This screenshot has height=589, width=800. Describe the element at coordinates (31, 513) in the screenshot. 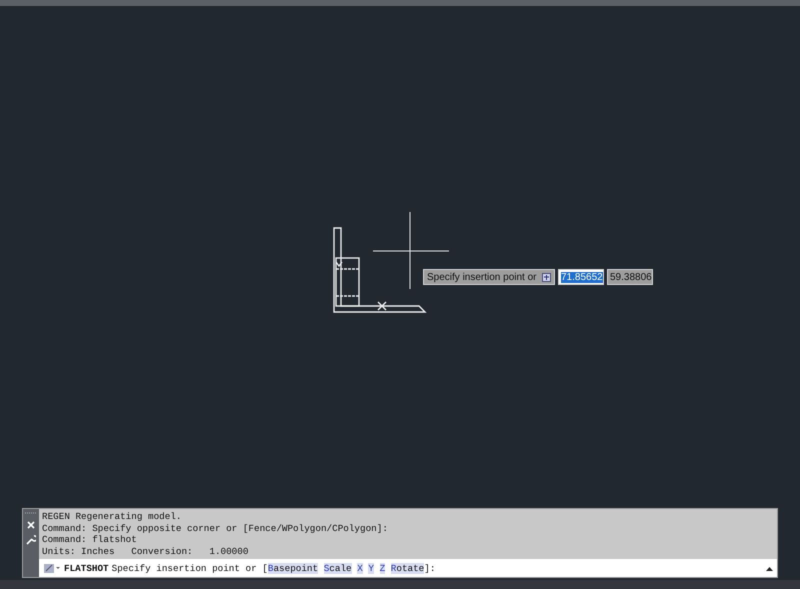

I see `grip-icon` at that location.